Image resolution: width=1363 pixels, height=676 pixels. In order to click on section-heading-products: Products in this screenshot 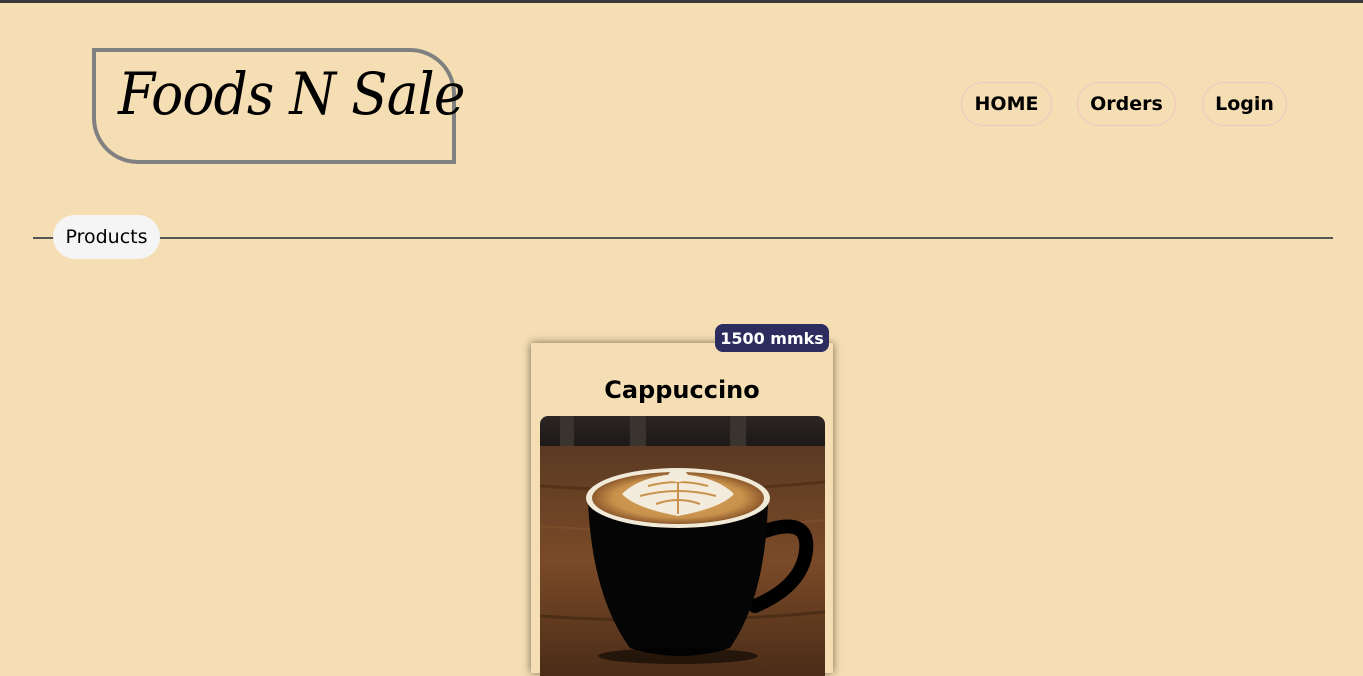, I will do `click(106, 237)`.